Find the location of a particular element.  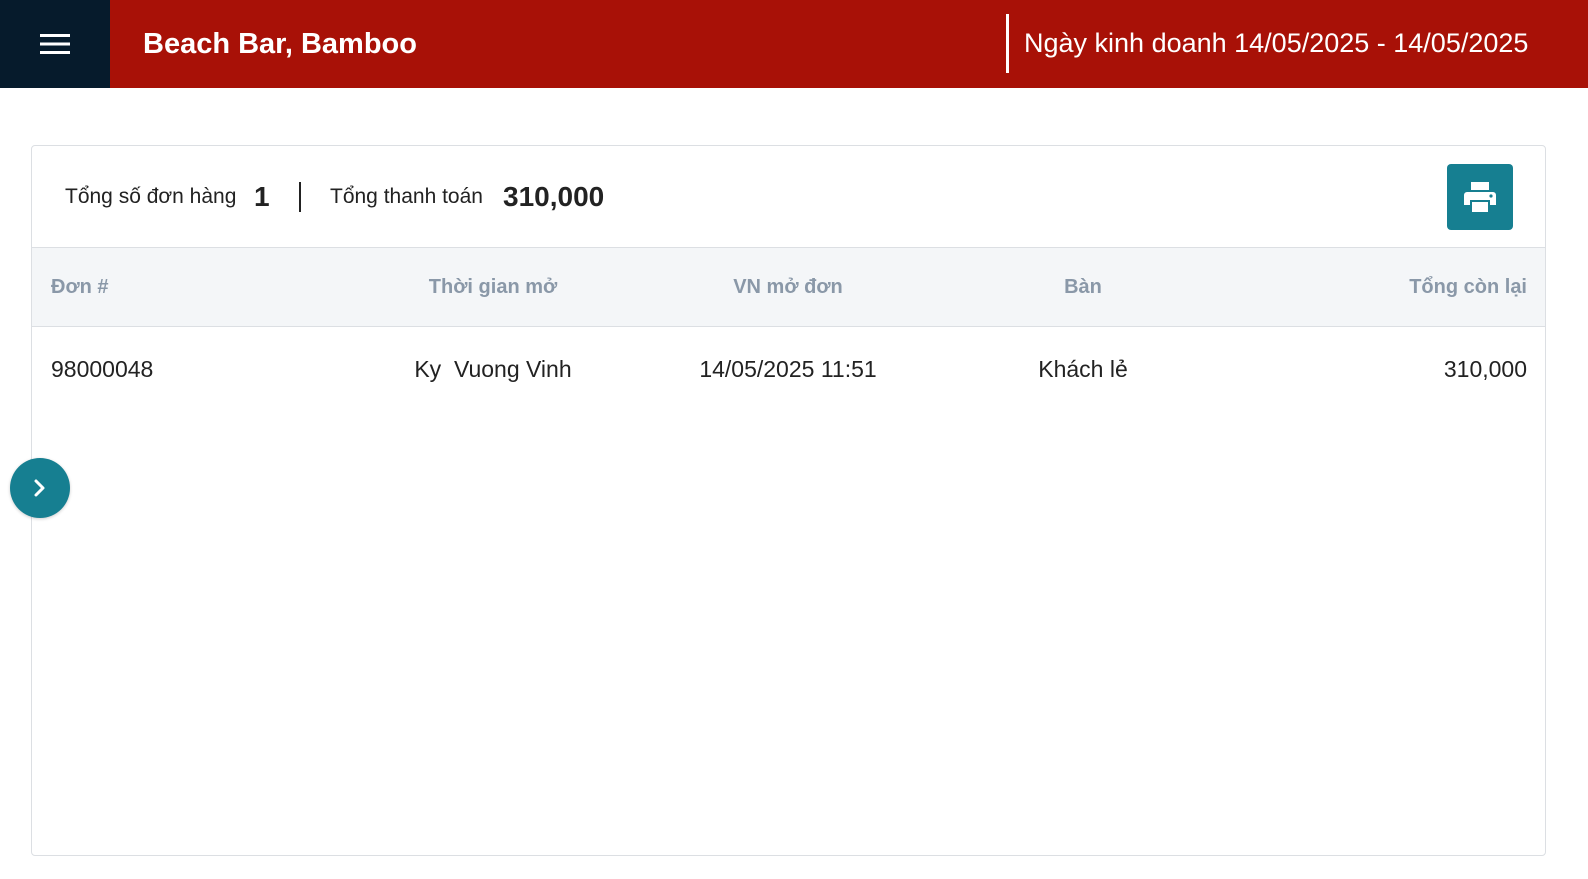

column-header-open-time: Thời gian mở is located at coordinates (493, 287).